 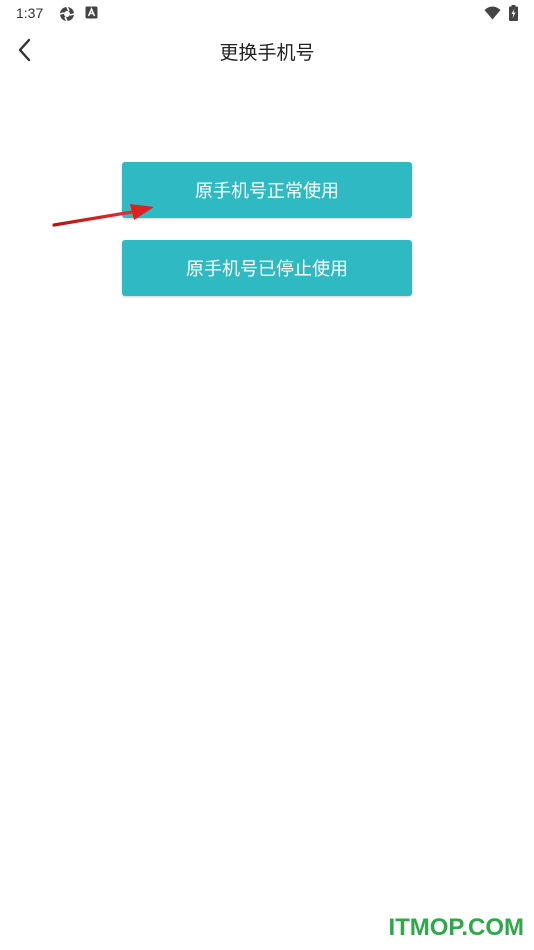 I want to click on watermark-logo: ITMOP.COM, so click(x=456, y=927).